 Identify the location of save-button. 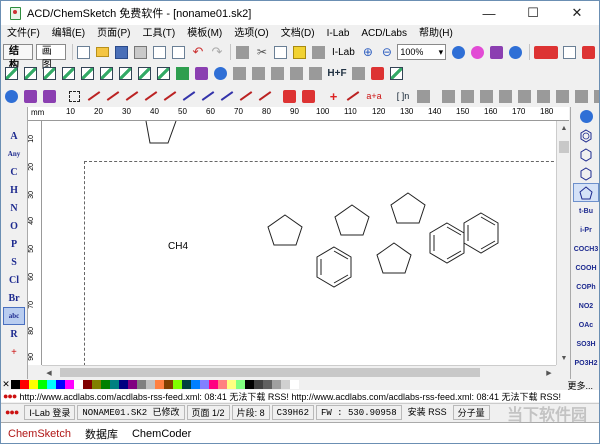
(121, 52).